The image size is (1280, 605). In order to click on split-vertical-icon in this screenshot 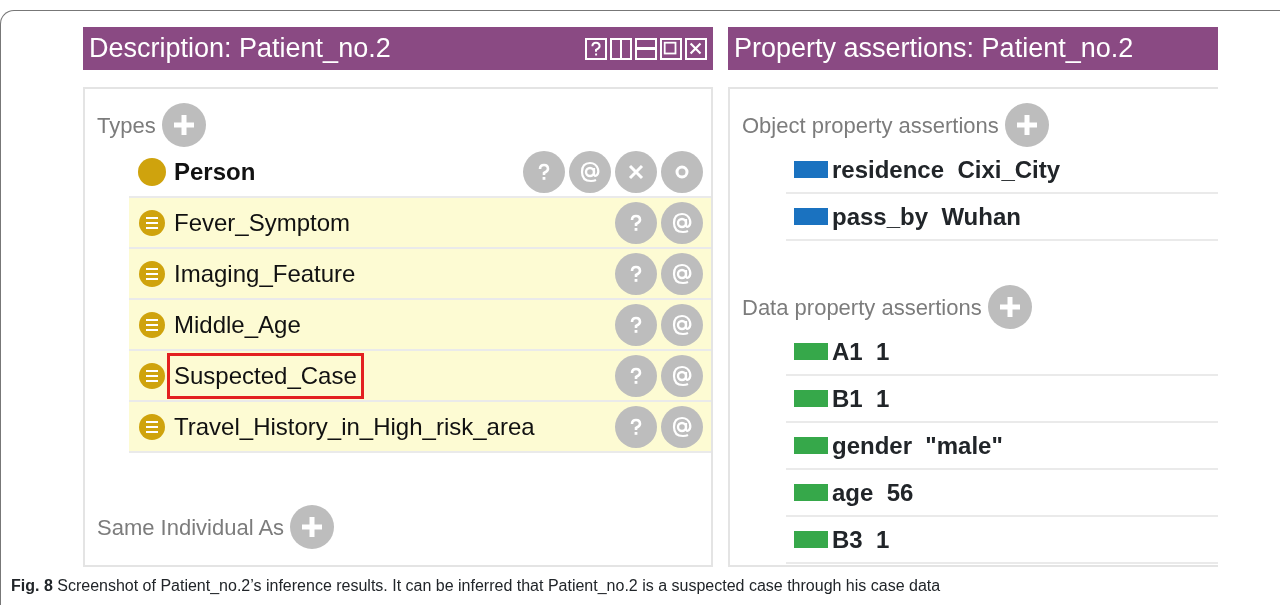, I will do `click(621, 48)`.